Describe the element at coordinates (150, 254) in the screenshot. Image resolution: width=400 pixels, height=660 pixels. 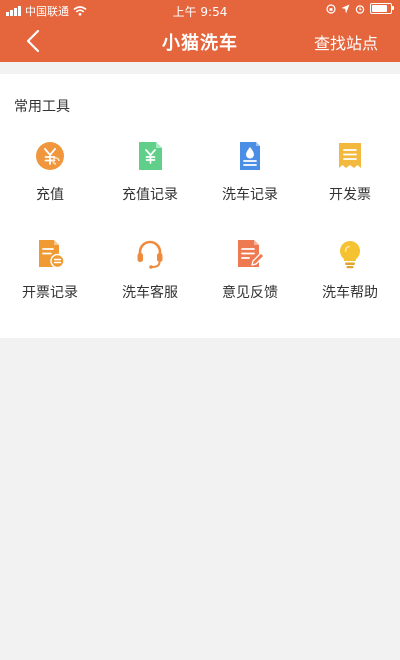
I see `headset-icon` at that location.